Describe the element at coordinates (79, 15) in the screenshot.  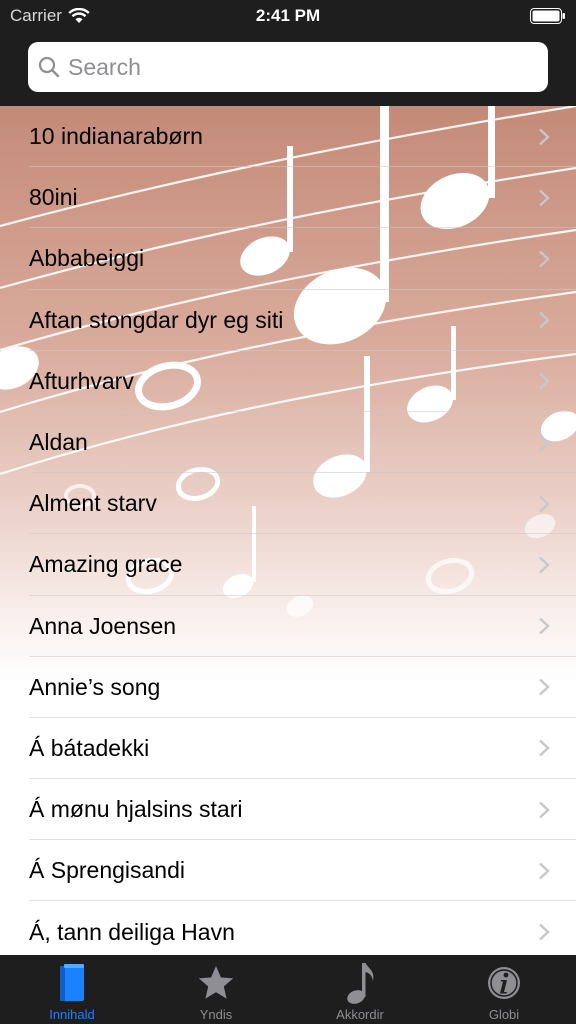
I see `wifi-icon` at that location.